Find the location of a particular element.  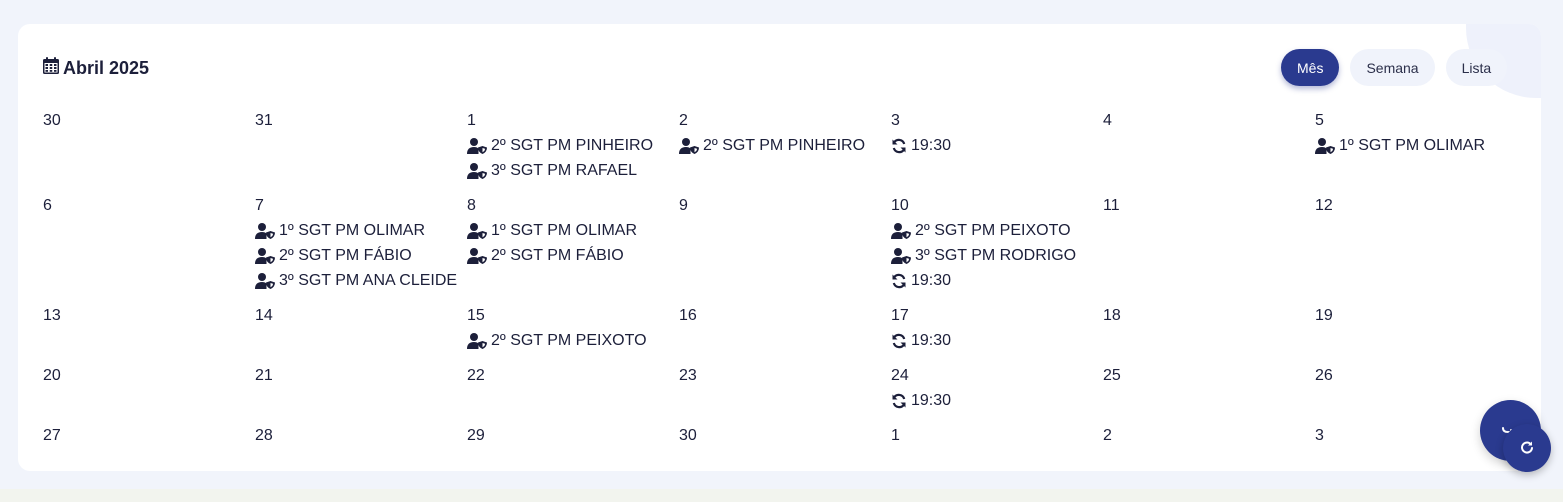

day-number: 12 is located at coordinates (1421, 205).